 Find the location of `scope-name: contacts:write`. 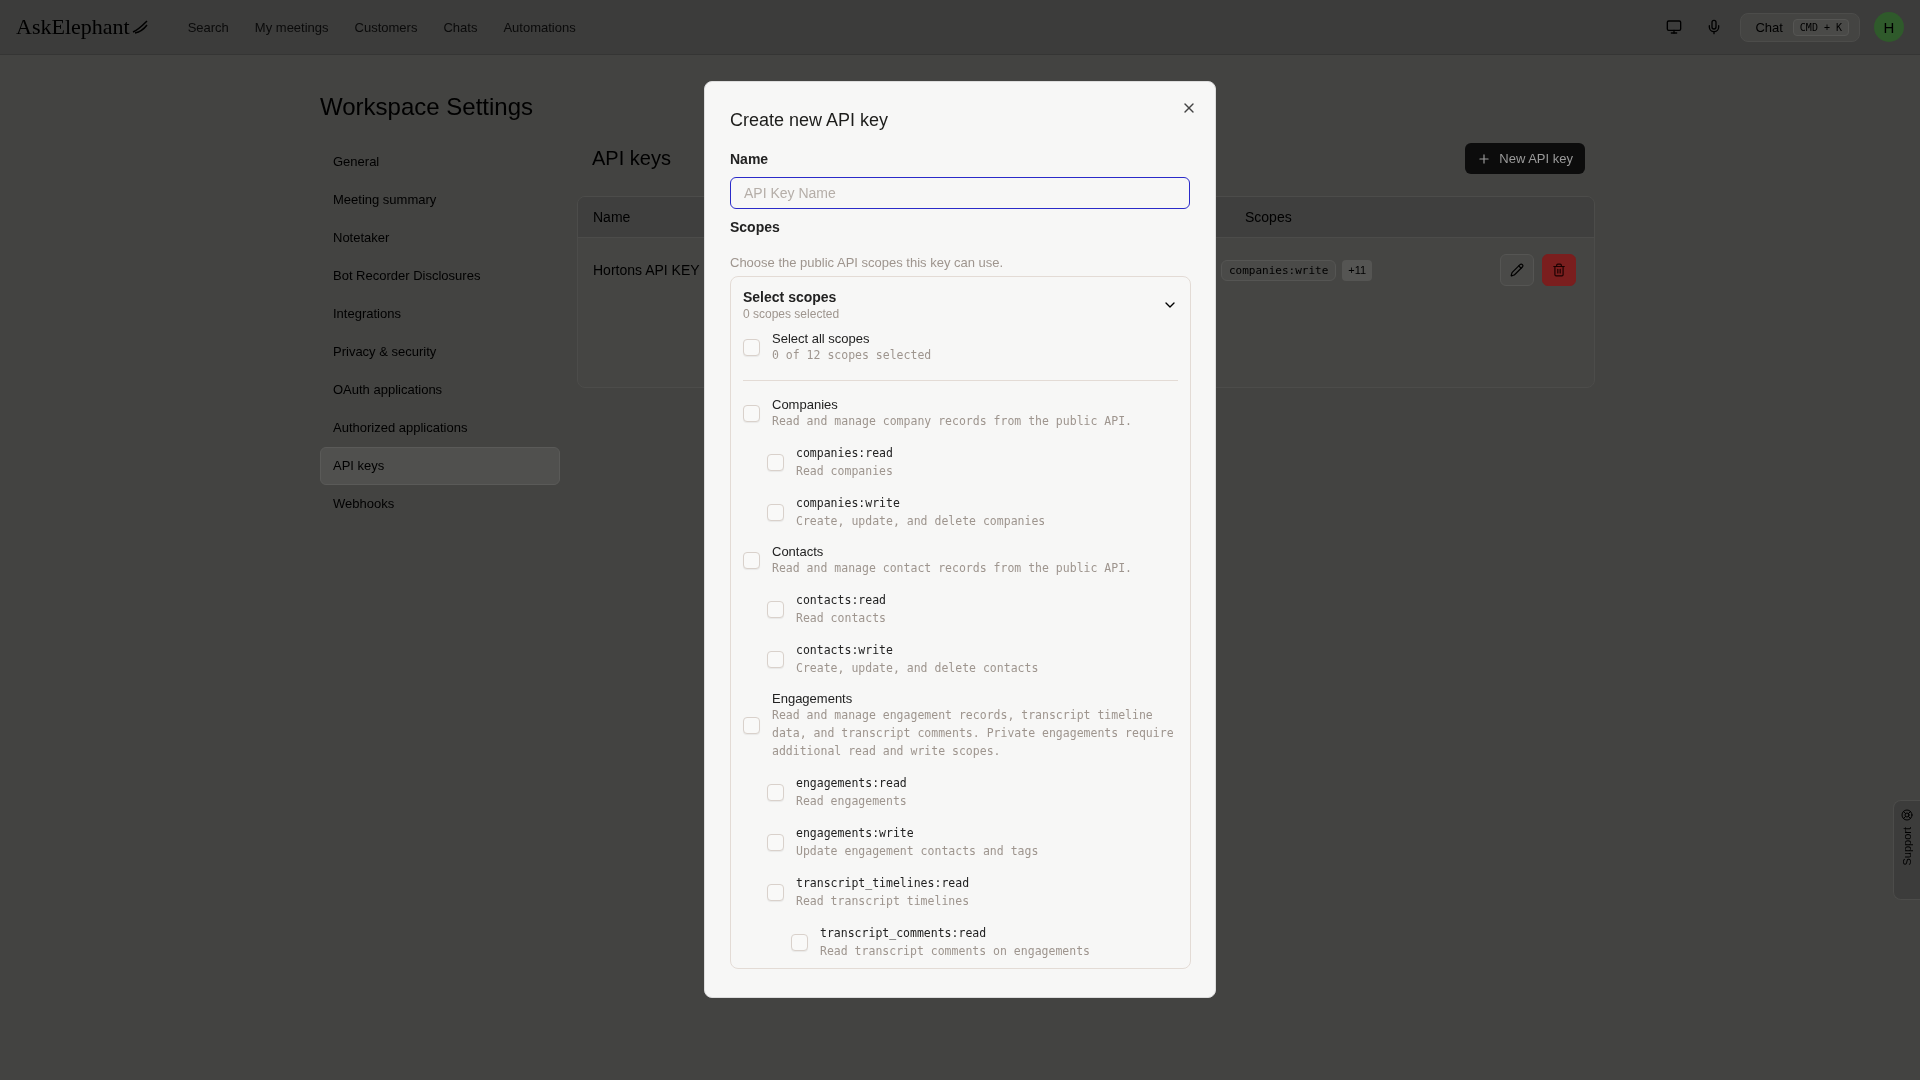

scope-name: contacts:write is located at coordinates (845, 650).